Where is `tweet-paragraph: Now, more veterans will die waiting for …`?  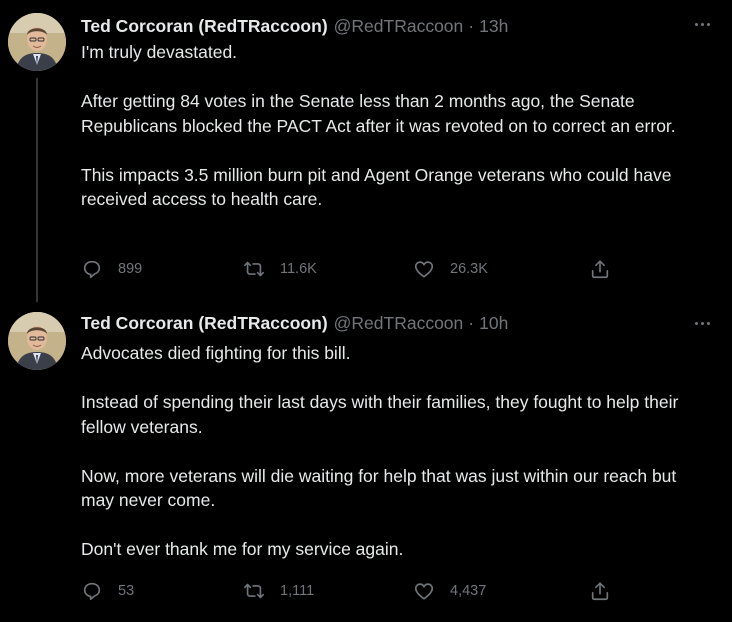 tweet-paragraph: Now, more veterans will die waiting for … is located at coordinates (379, 488).